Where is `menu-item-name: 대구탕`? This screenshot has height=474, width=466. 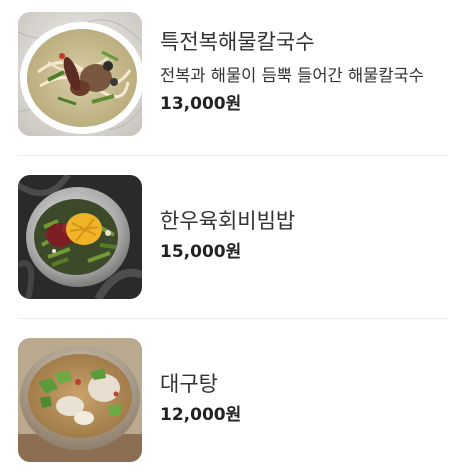
menu-item-name: 대구탕 is located at coordinates (189, 384).